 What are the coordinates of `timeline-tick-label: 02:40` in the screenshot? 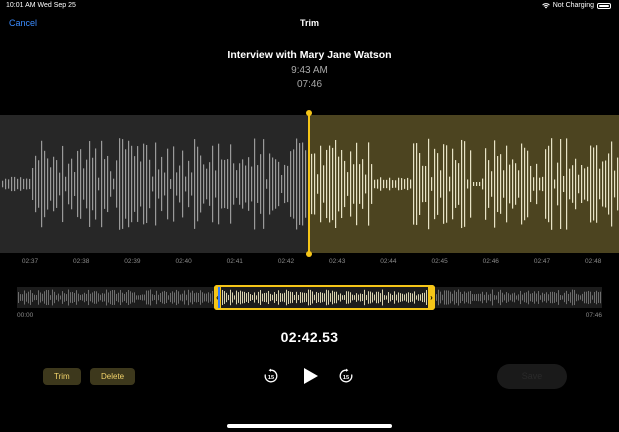 It's located at (183, 261).